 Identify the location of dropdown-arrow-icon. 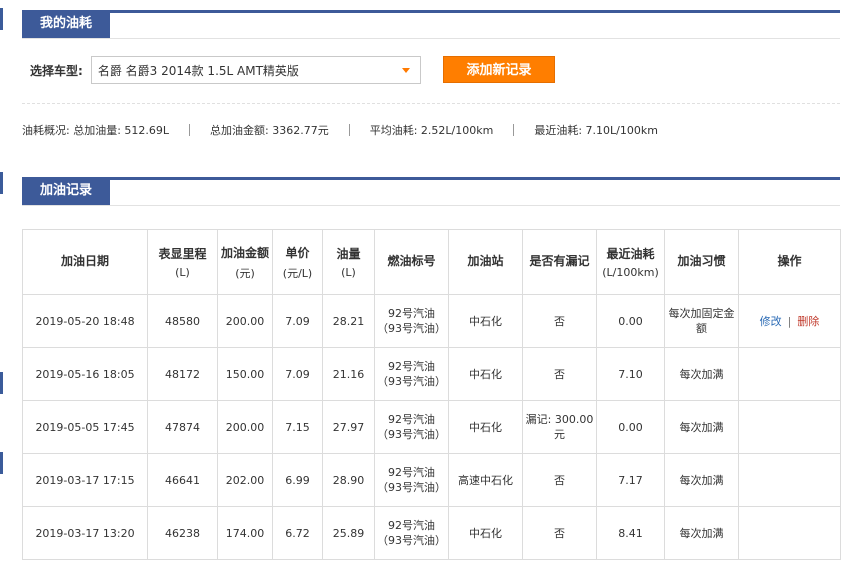
(405, 70).